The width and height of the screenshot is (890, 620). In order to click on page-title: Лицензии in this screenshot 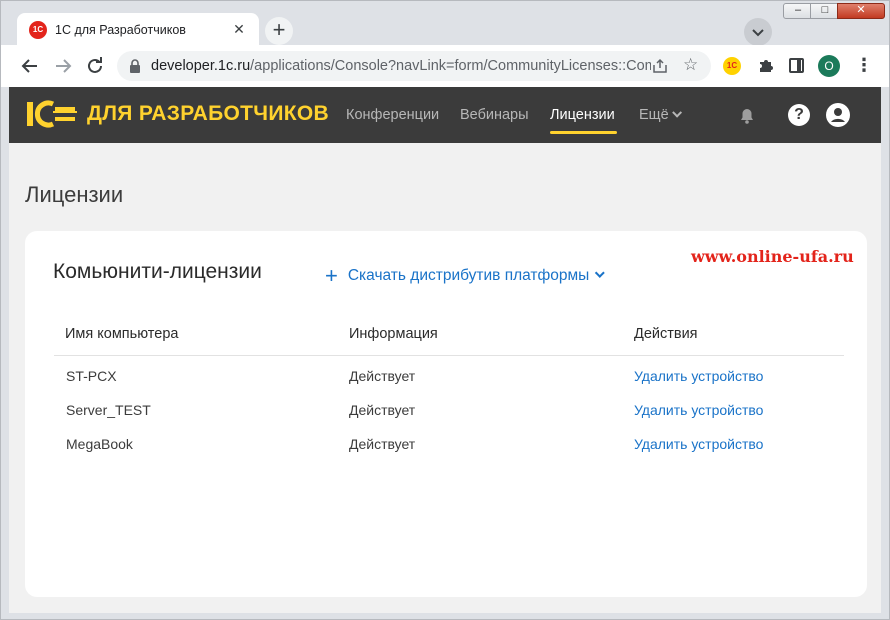, I will do `click(74, 194)`.